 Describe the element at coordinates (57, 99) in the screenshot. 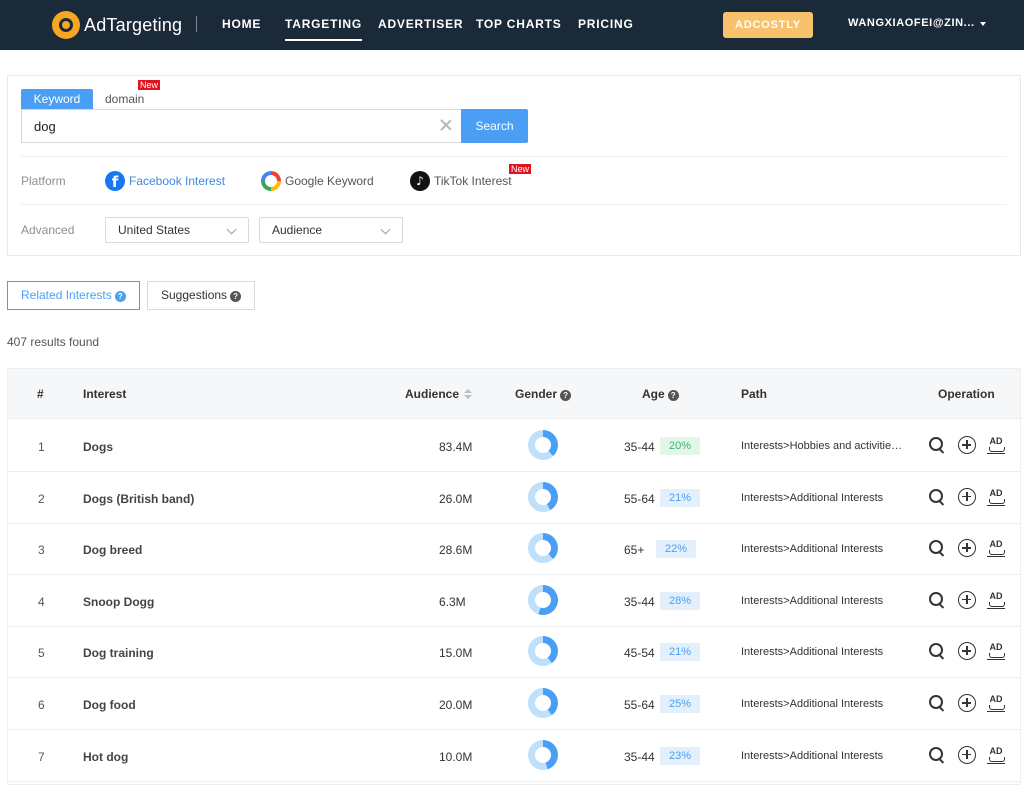

I see `tab-keyword: Keyword` at that location.